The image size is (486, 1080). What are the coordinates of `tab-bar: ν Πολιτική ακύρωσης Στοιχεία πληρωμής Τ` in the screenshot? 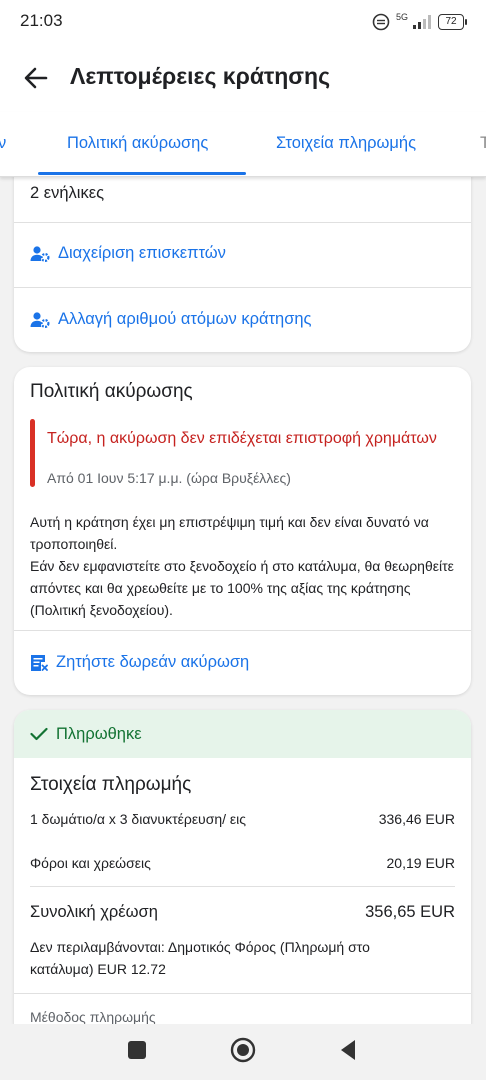 It's located at (243, 144).